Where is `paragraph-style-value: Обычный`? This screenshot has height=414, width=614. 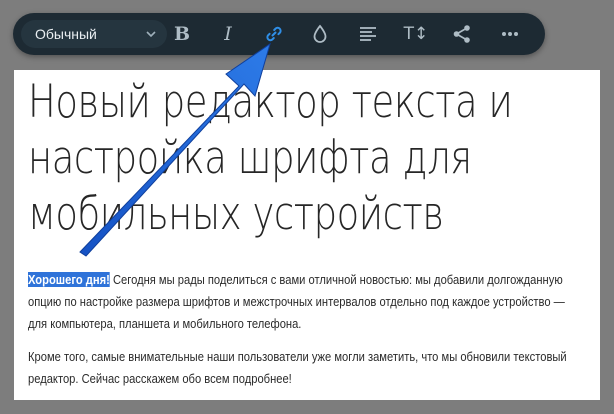 paragraph-style-value: Обычный is located at coordinates (66, 34).